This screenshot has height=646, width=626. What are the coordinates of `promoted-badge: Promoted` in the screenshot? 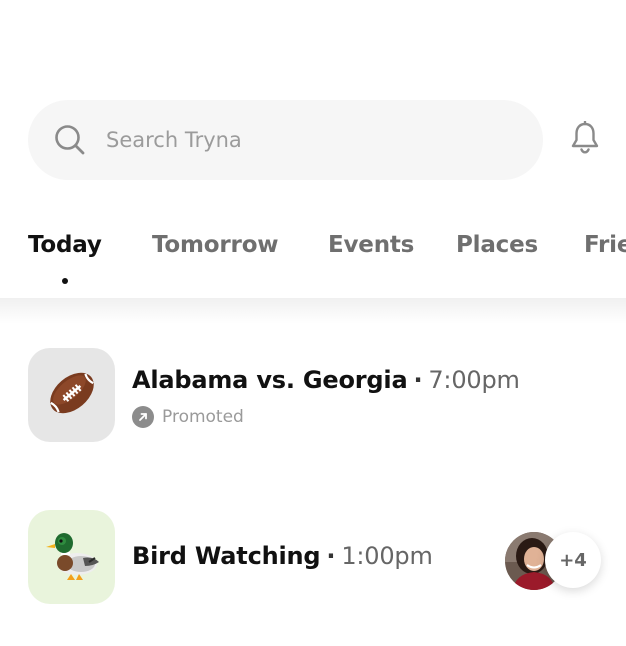 It's located at (188, 417).